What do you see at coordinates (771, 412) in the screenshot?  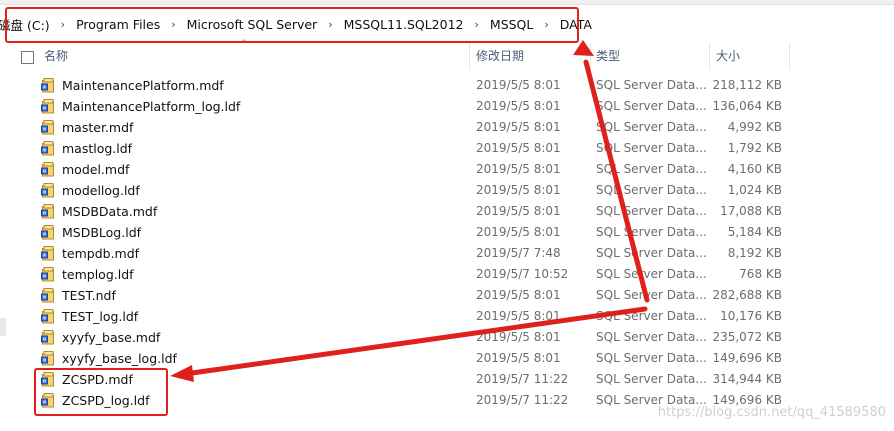 I see `watermark: https://blog.csdn.net/qq_41589580` at bounding box center [771, 412].